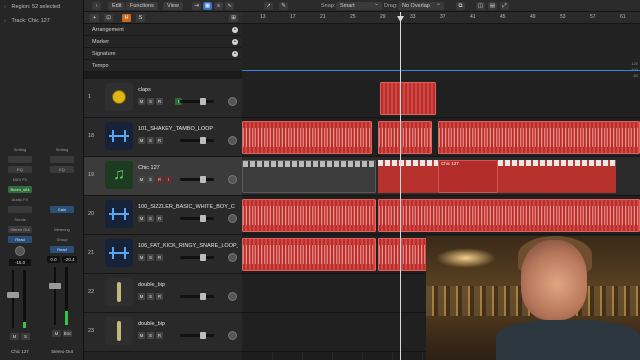 The height and width of the screenshot is (360, 640). I want to click on global-track-tempo: Tempo, so click(163, 66).